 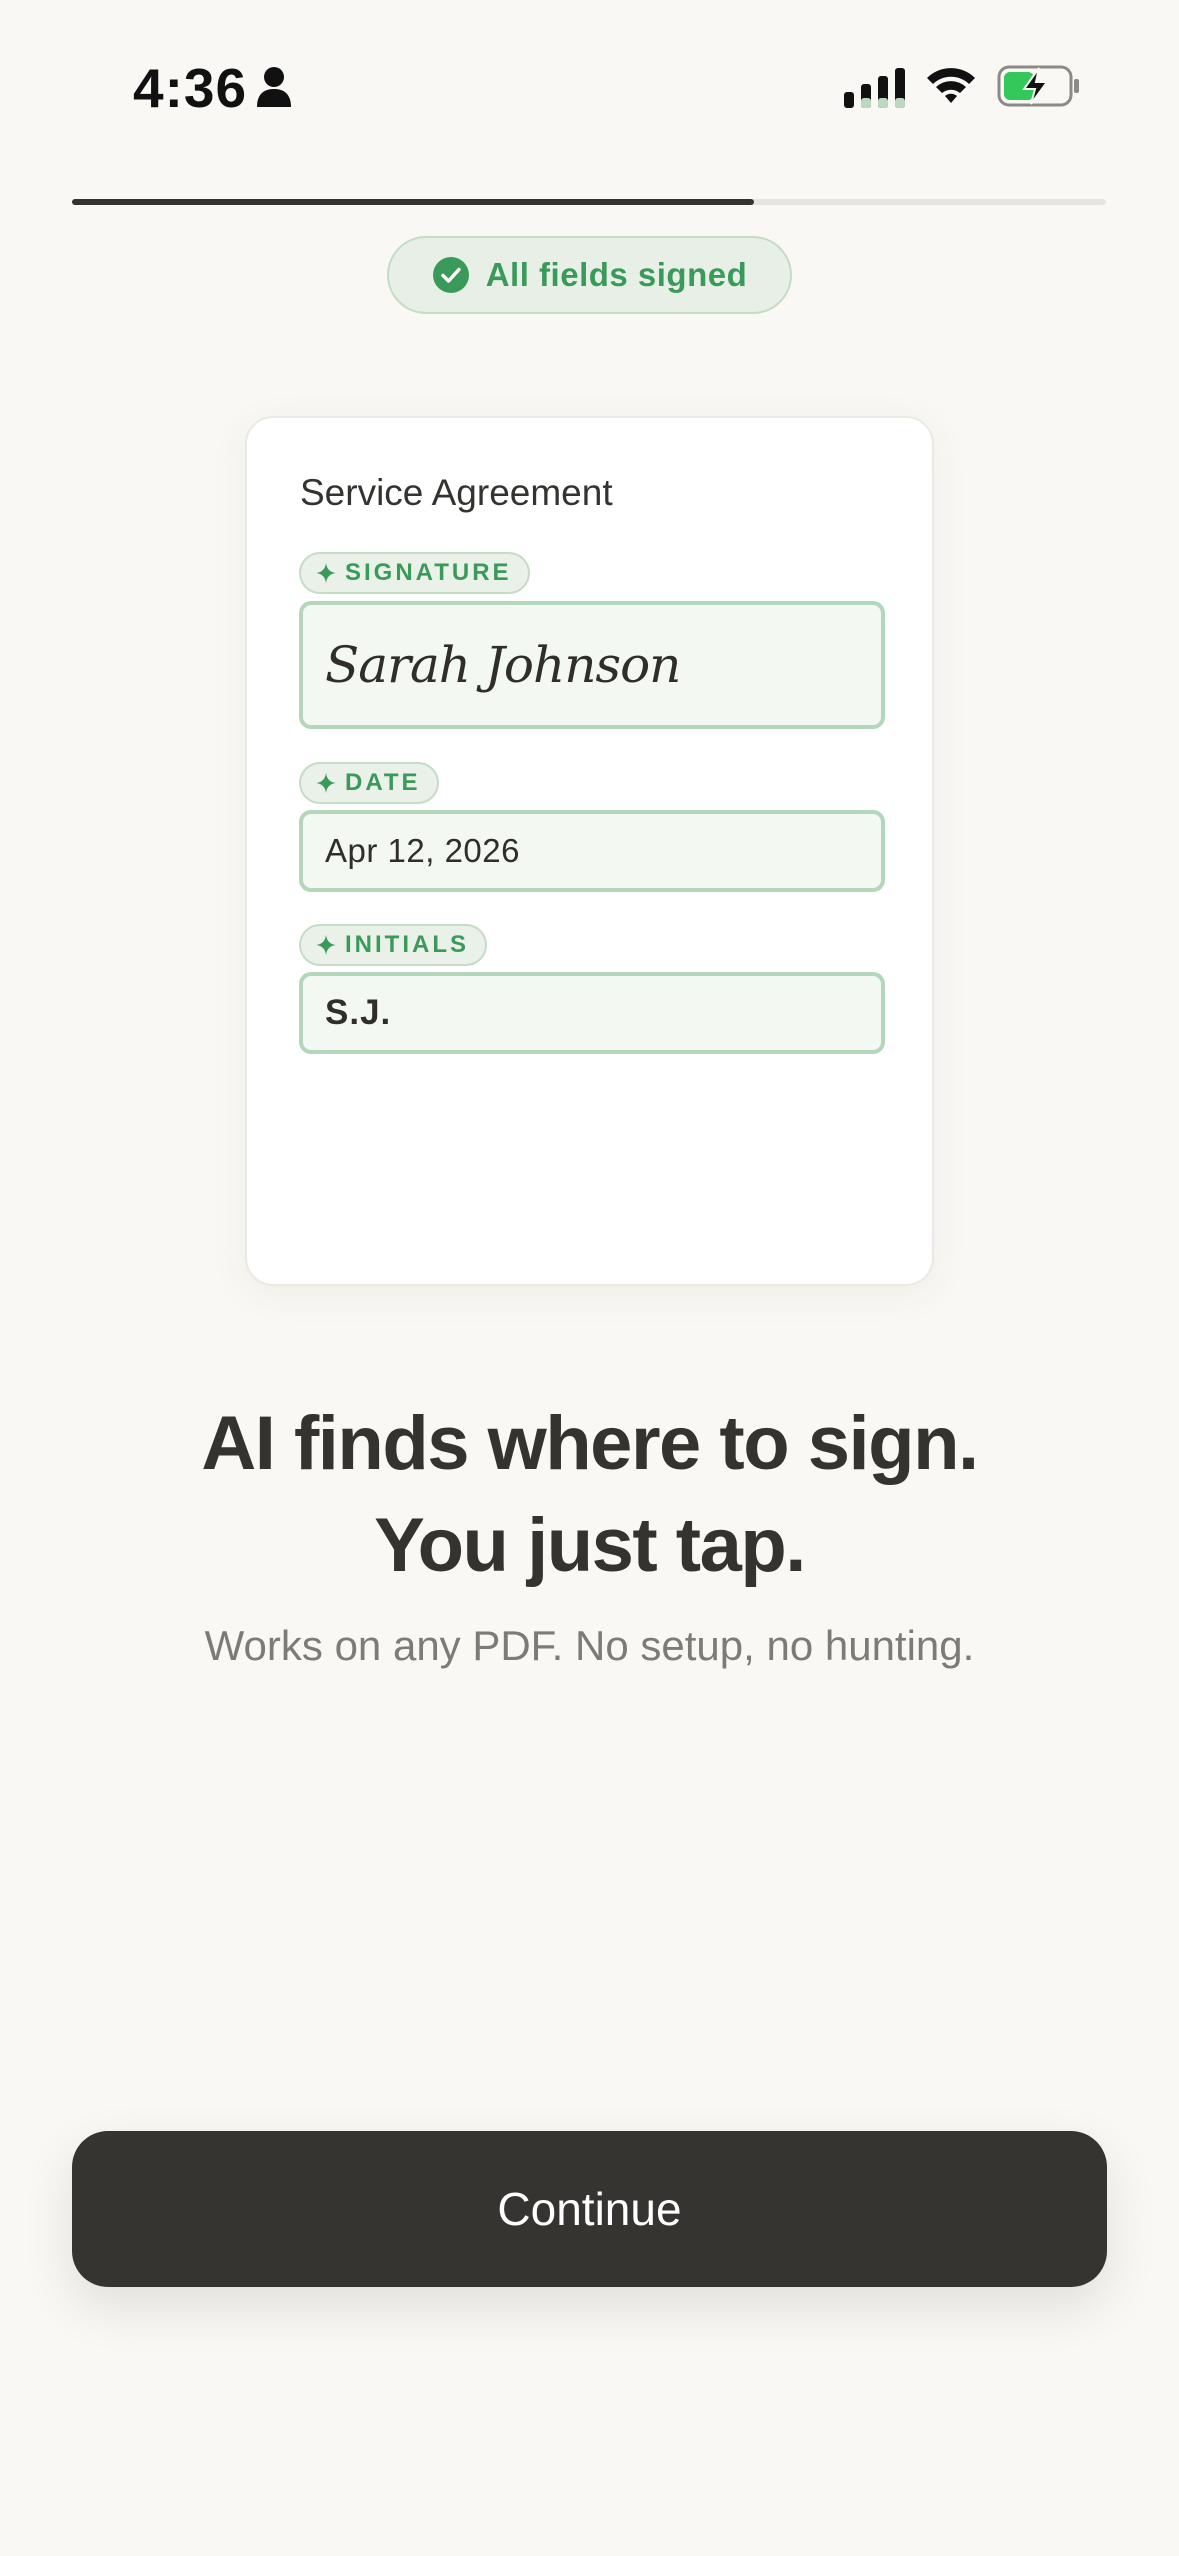 What do you see at coordinates (407, 944) in the screenshot?
I see `initials-tag-label: INITIALS` at bounding box center [407, 944].